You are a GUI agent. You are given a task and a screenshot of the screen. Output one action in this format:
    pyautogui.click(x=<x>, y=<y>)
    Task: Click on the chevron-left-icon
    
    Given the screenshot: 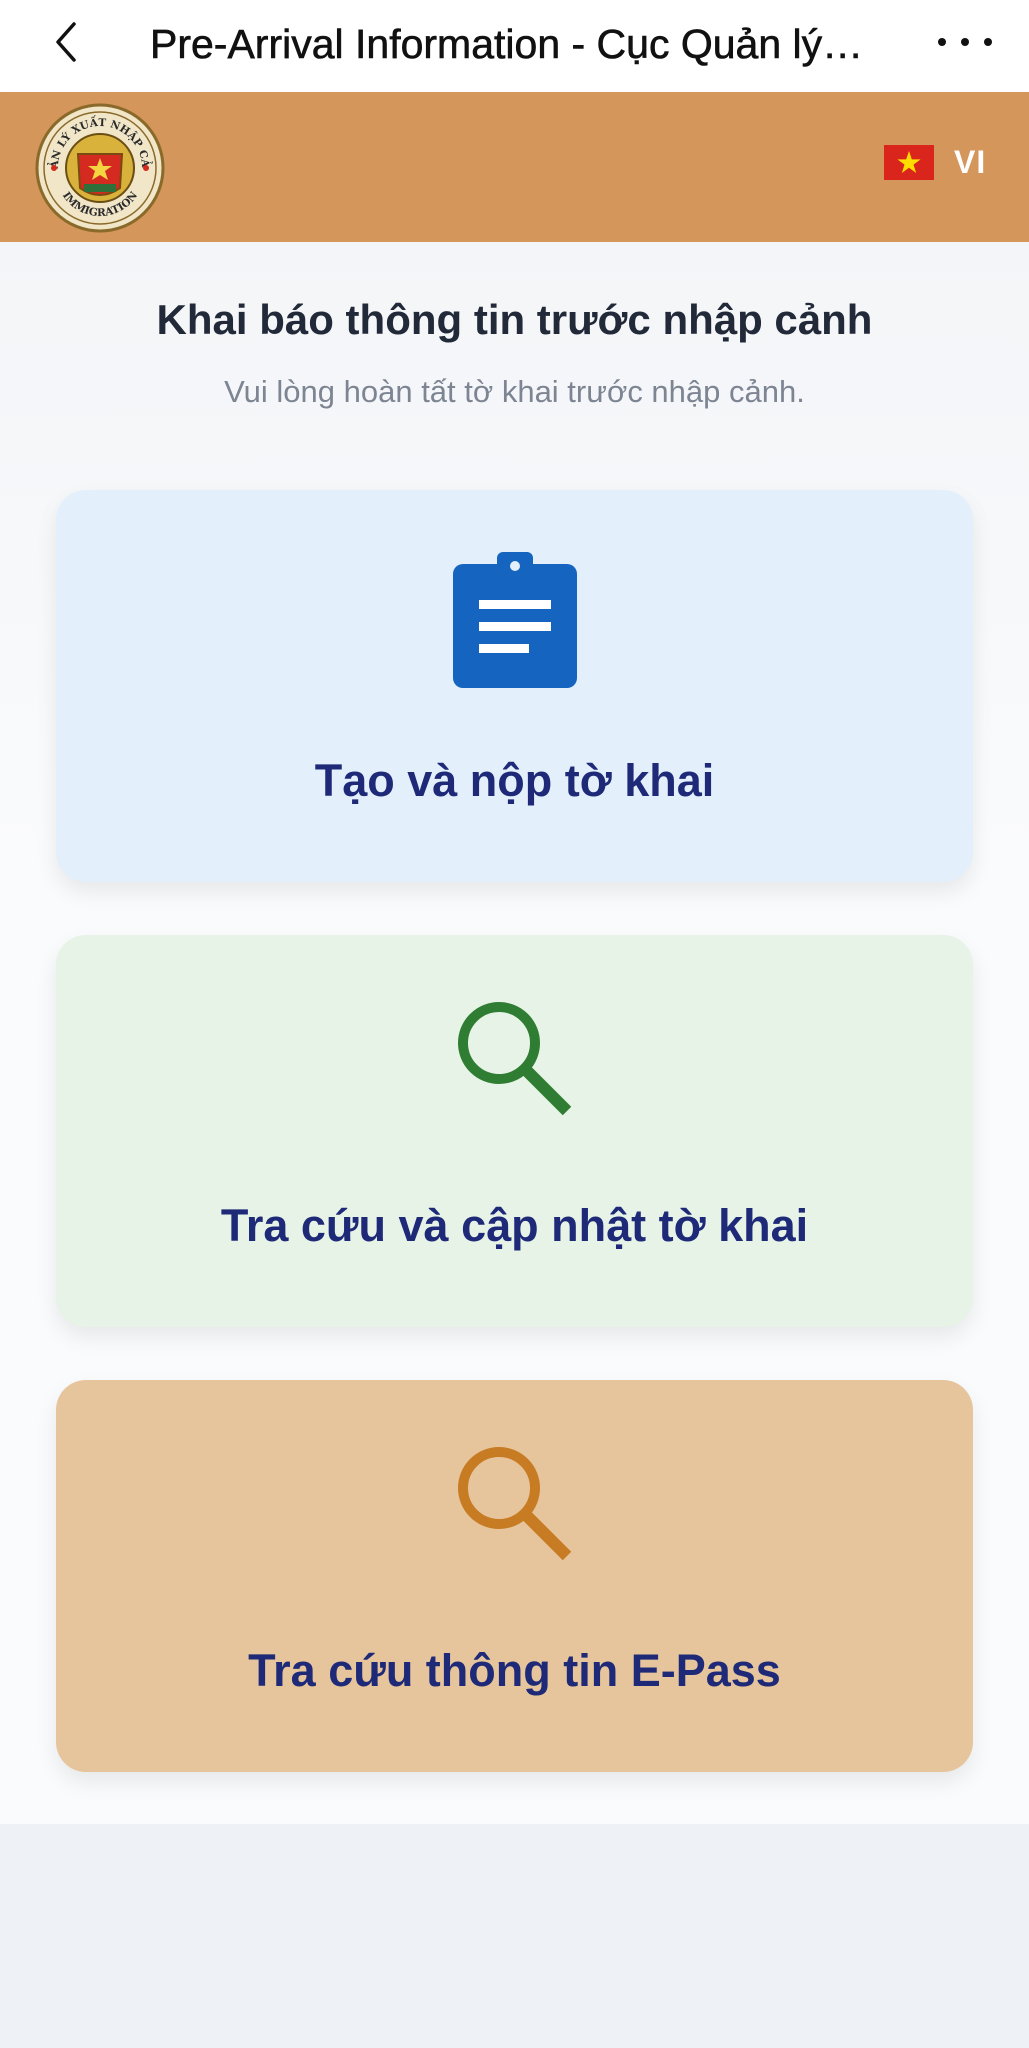 What is the action you would take?
    pyautogui.click(x=66, y=42)
    